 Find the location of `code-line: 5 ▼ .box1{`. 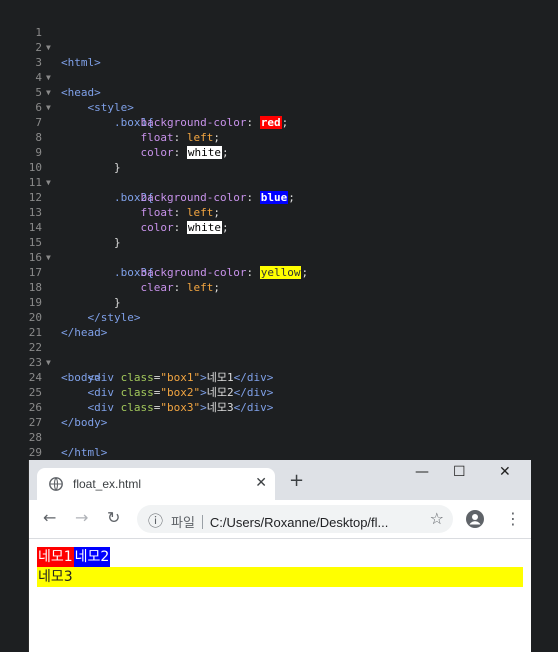

code-line: 5 ▼ .box1{ is located at coordinates (279, 99).